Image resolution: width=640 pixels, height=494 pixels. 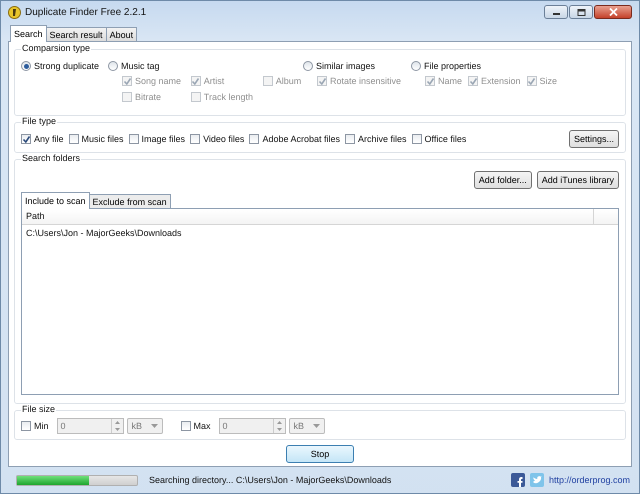 What do you see at coordinates (537, 480) in the screenshot?
I see `bird-icon` at bounding box center [537, 480].